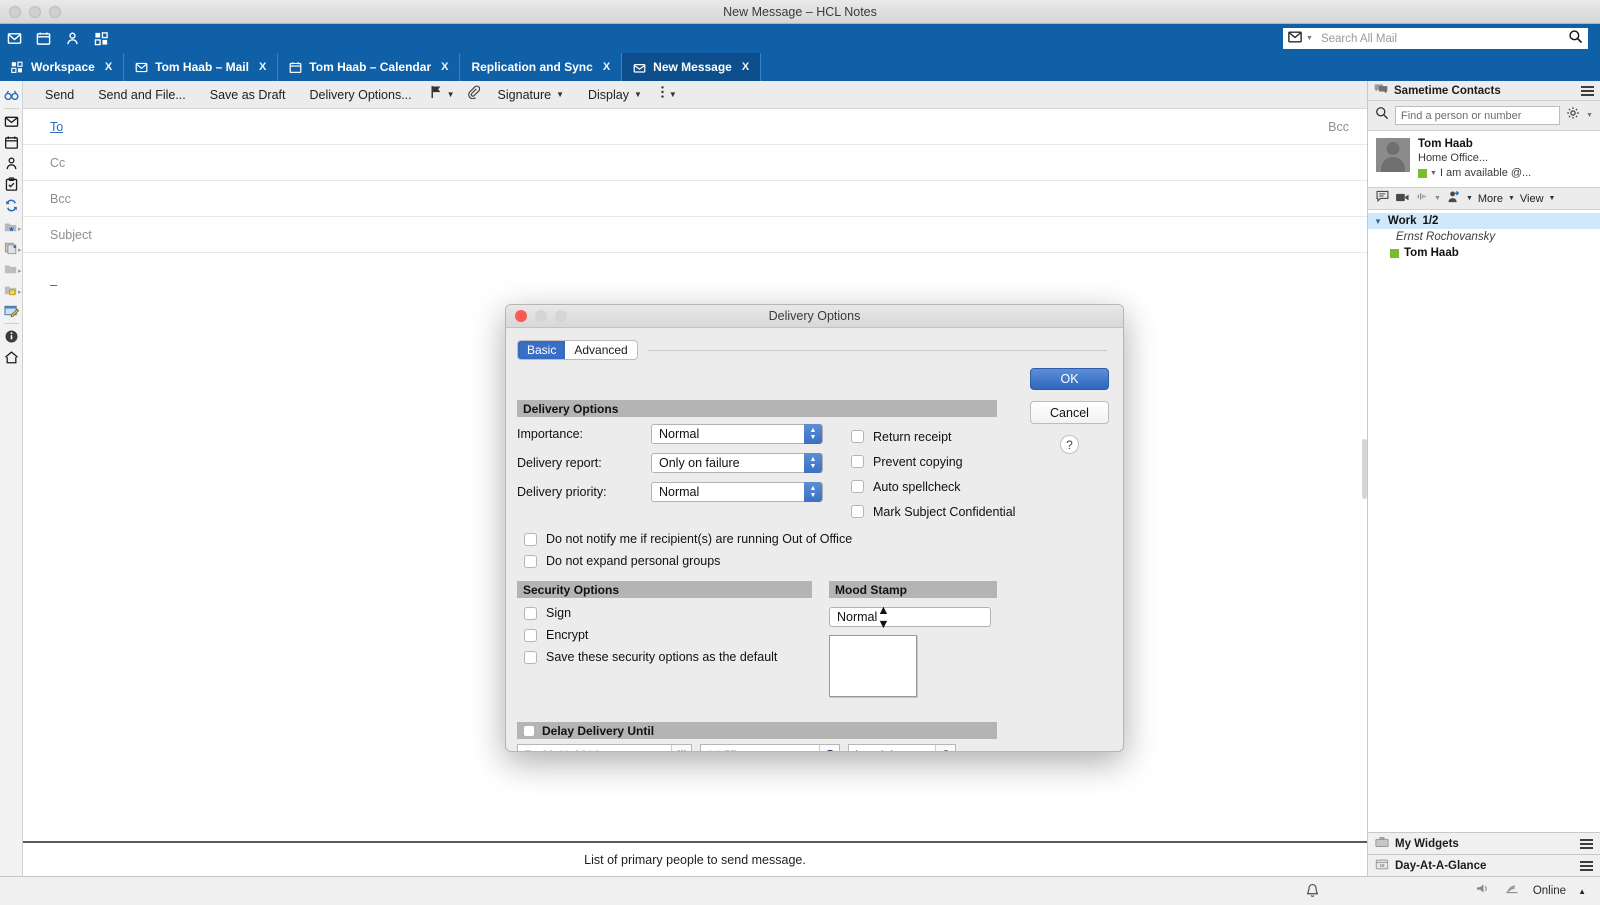 The width and height of the screenshot is (1600, 905). I want to click on calendar-picker-icon: 16, so click(681, 748).